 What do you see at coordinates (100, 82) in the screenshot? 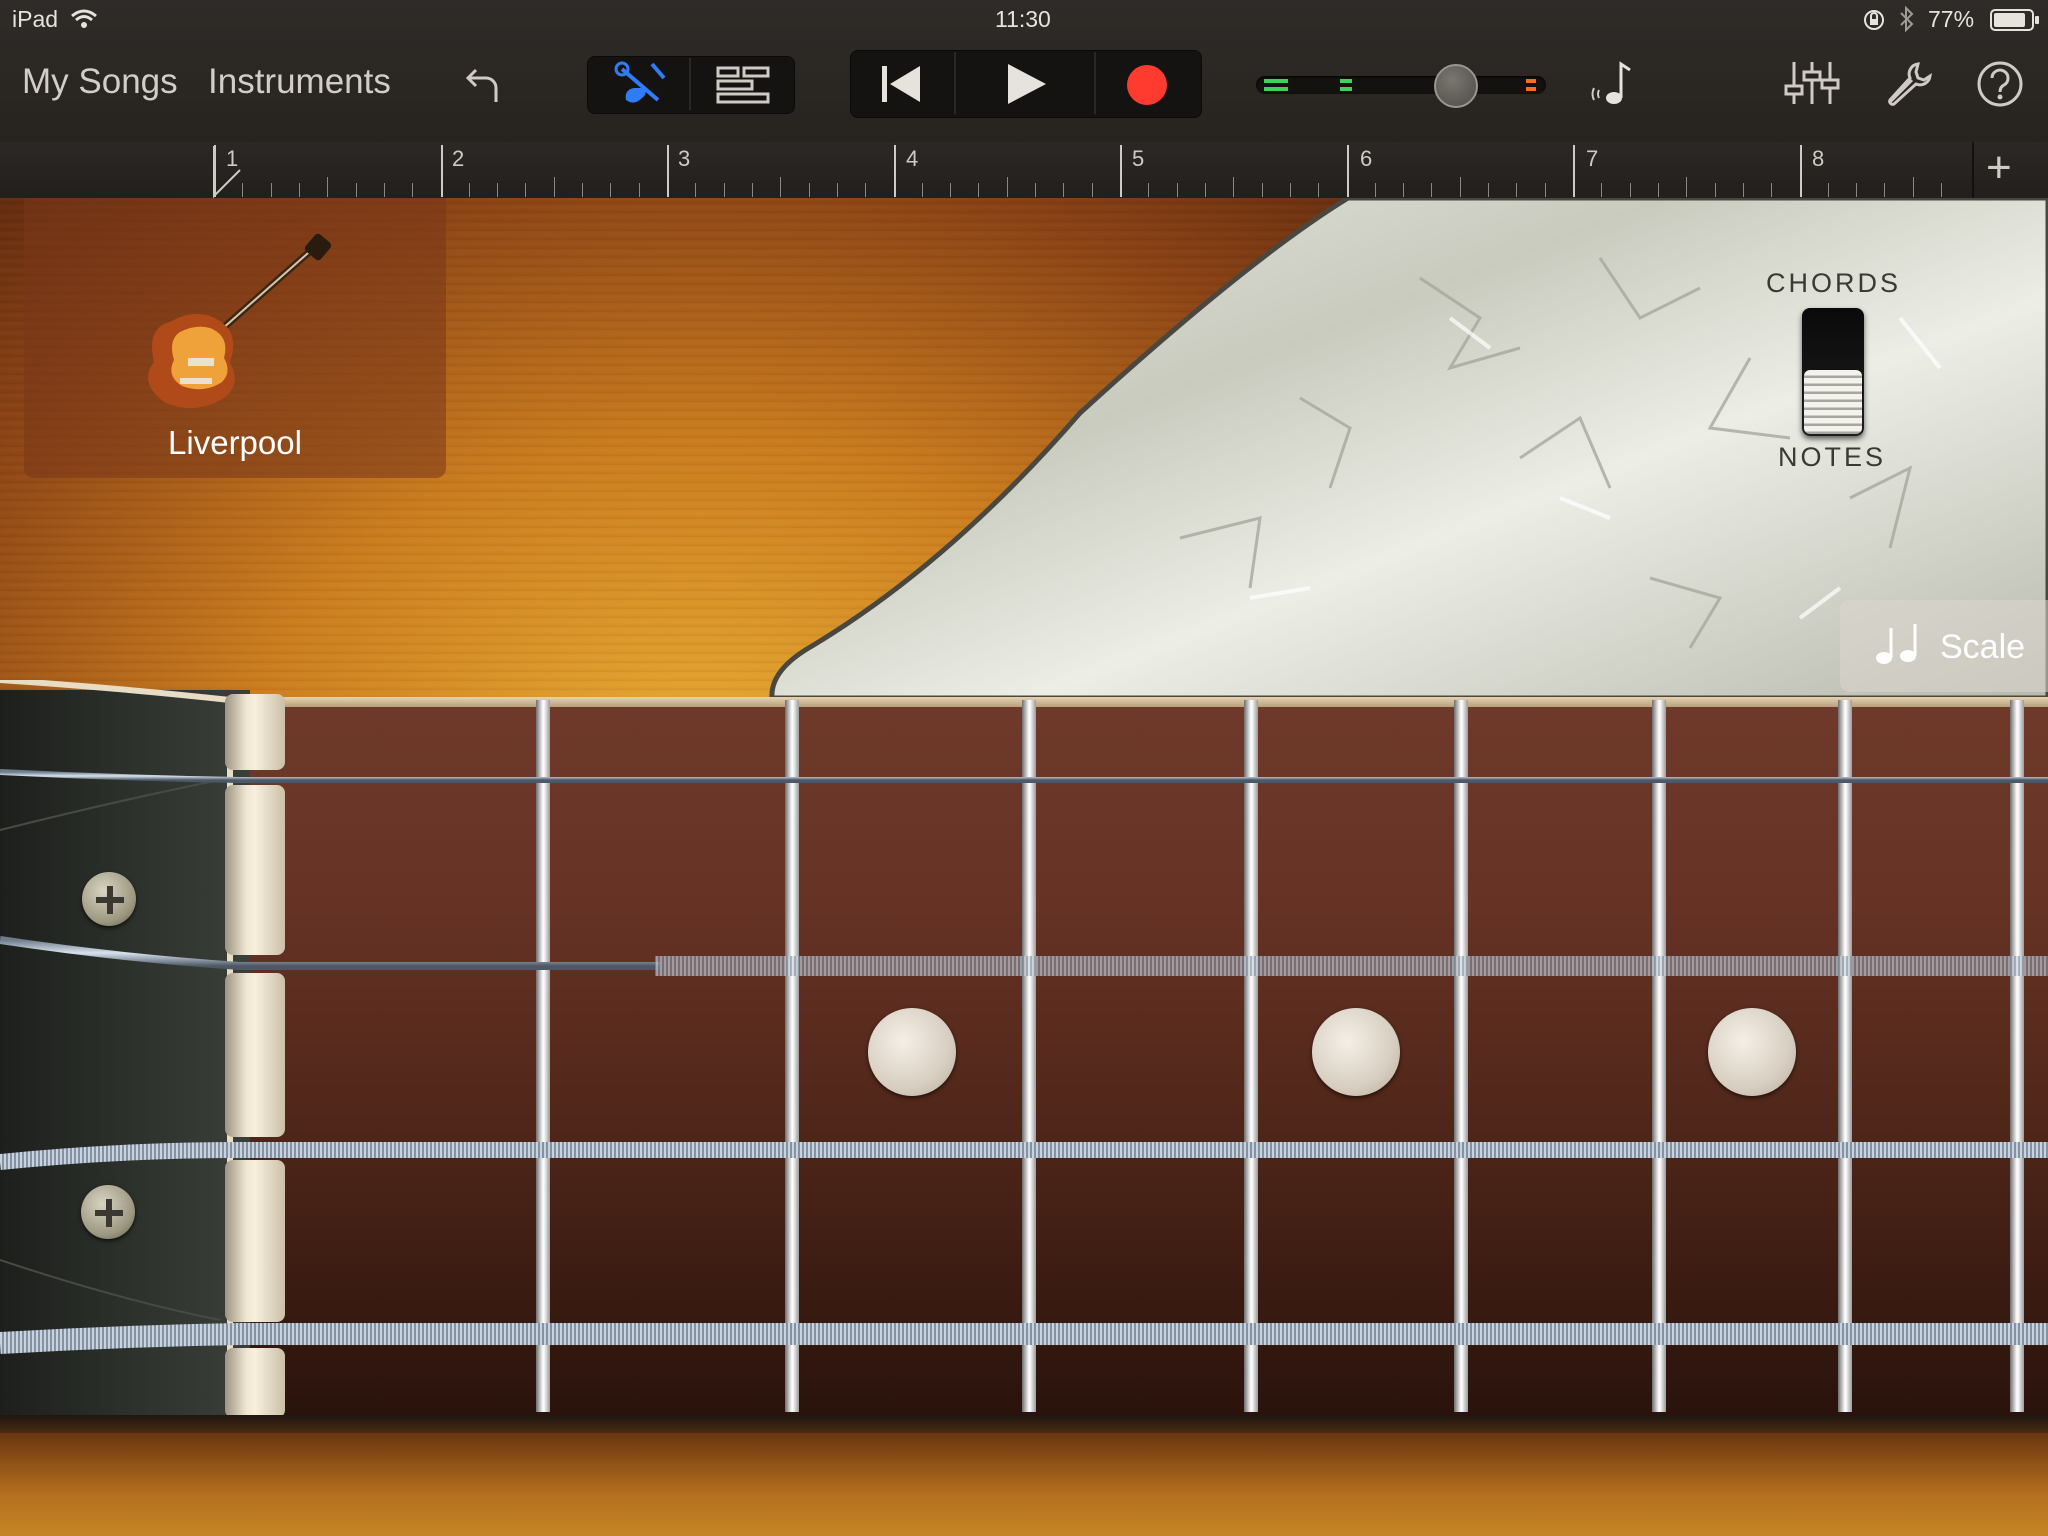
I see `my-songs-button: My Songs` at bounding box center [100, 82].